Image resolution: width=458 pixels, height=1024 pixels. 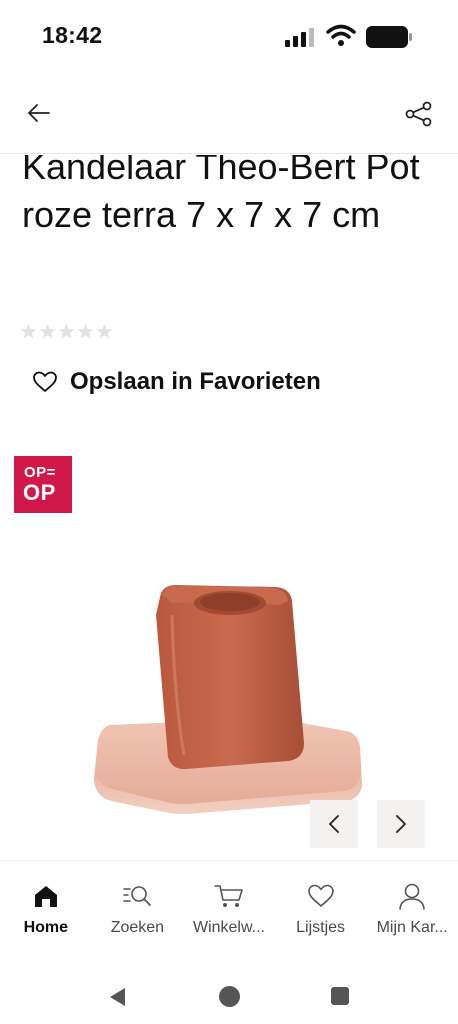 I want to click on save-to-favorites-button: Opslaan in Favorieten, so click(x=176, y=382).